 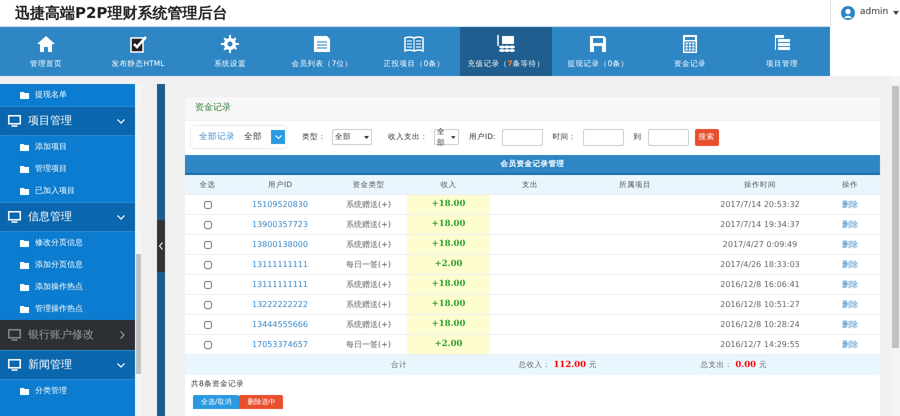 I want to click on table-cell: 2016/12/8 10:28:24, so click(x=760, y=324).